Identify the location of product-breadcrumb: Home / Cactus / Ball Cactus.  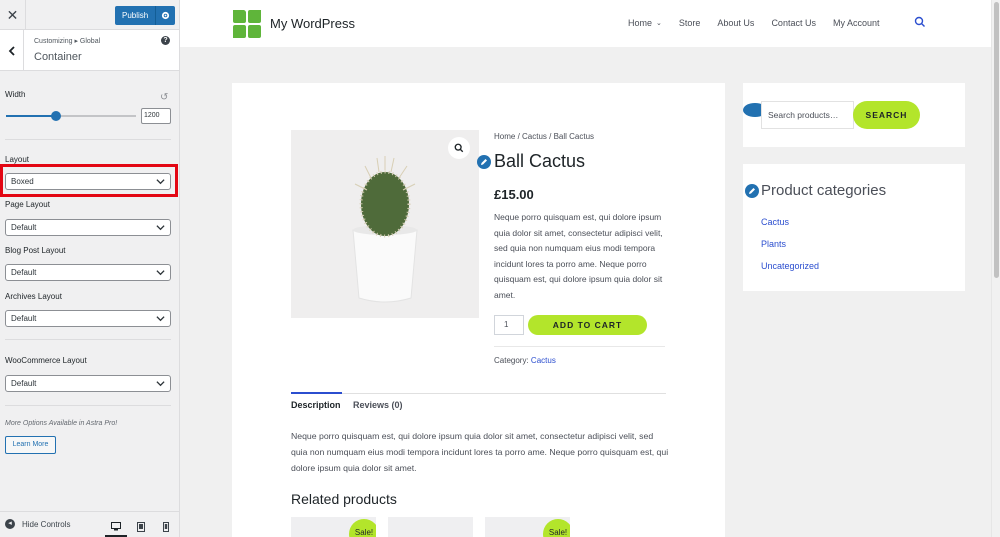
(544, 136).